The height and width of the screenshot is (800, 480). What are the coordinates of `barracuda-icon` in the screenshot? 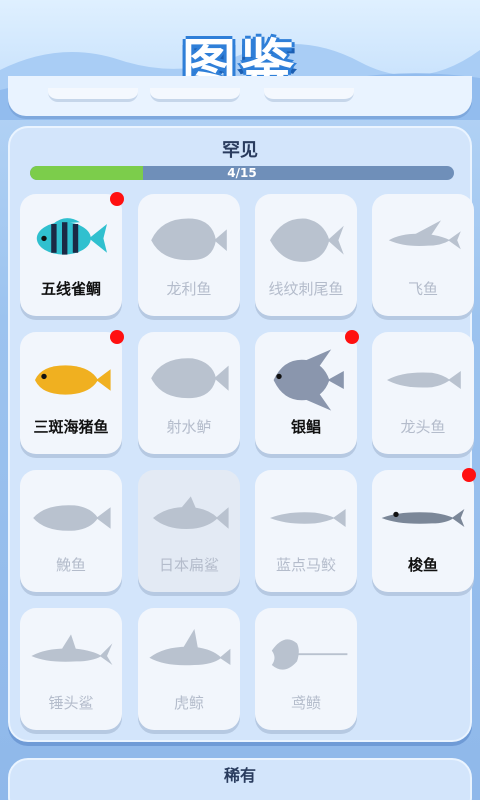 It's located at (423, 518).